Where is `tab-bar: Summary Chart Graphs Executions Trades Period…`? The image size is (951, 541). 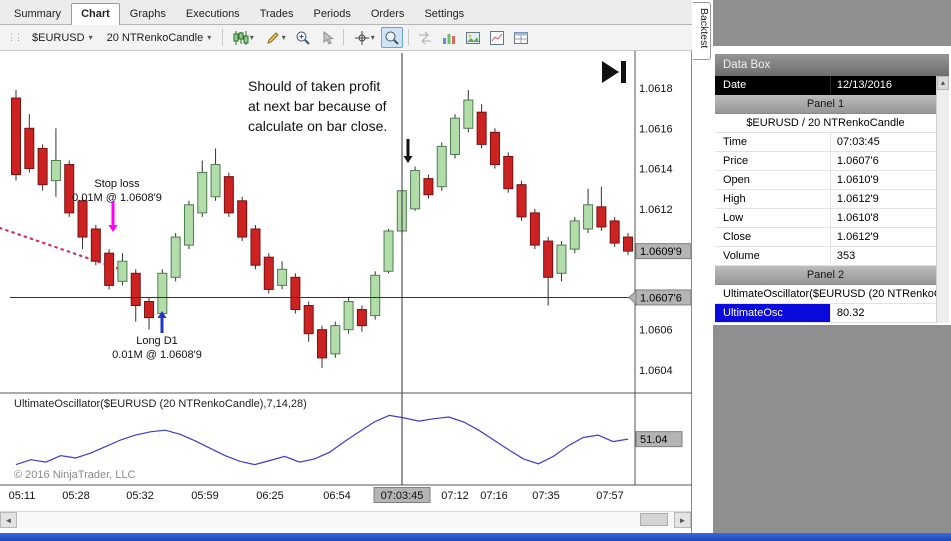
tab-bar: Summary Chart Graphs Executions Trades Period… is located at coordinates (346, 12).